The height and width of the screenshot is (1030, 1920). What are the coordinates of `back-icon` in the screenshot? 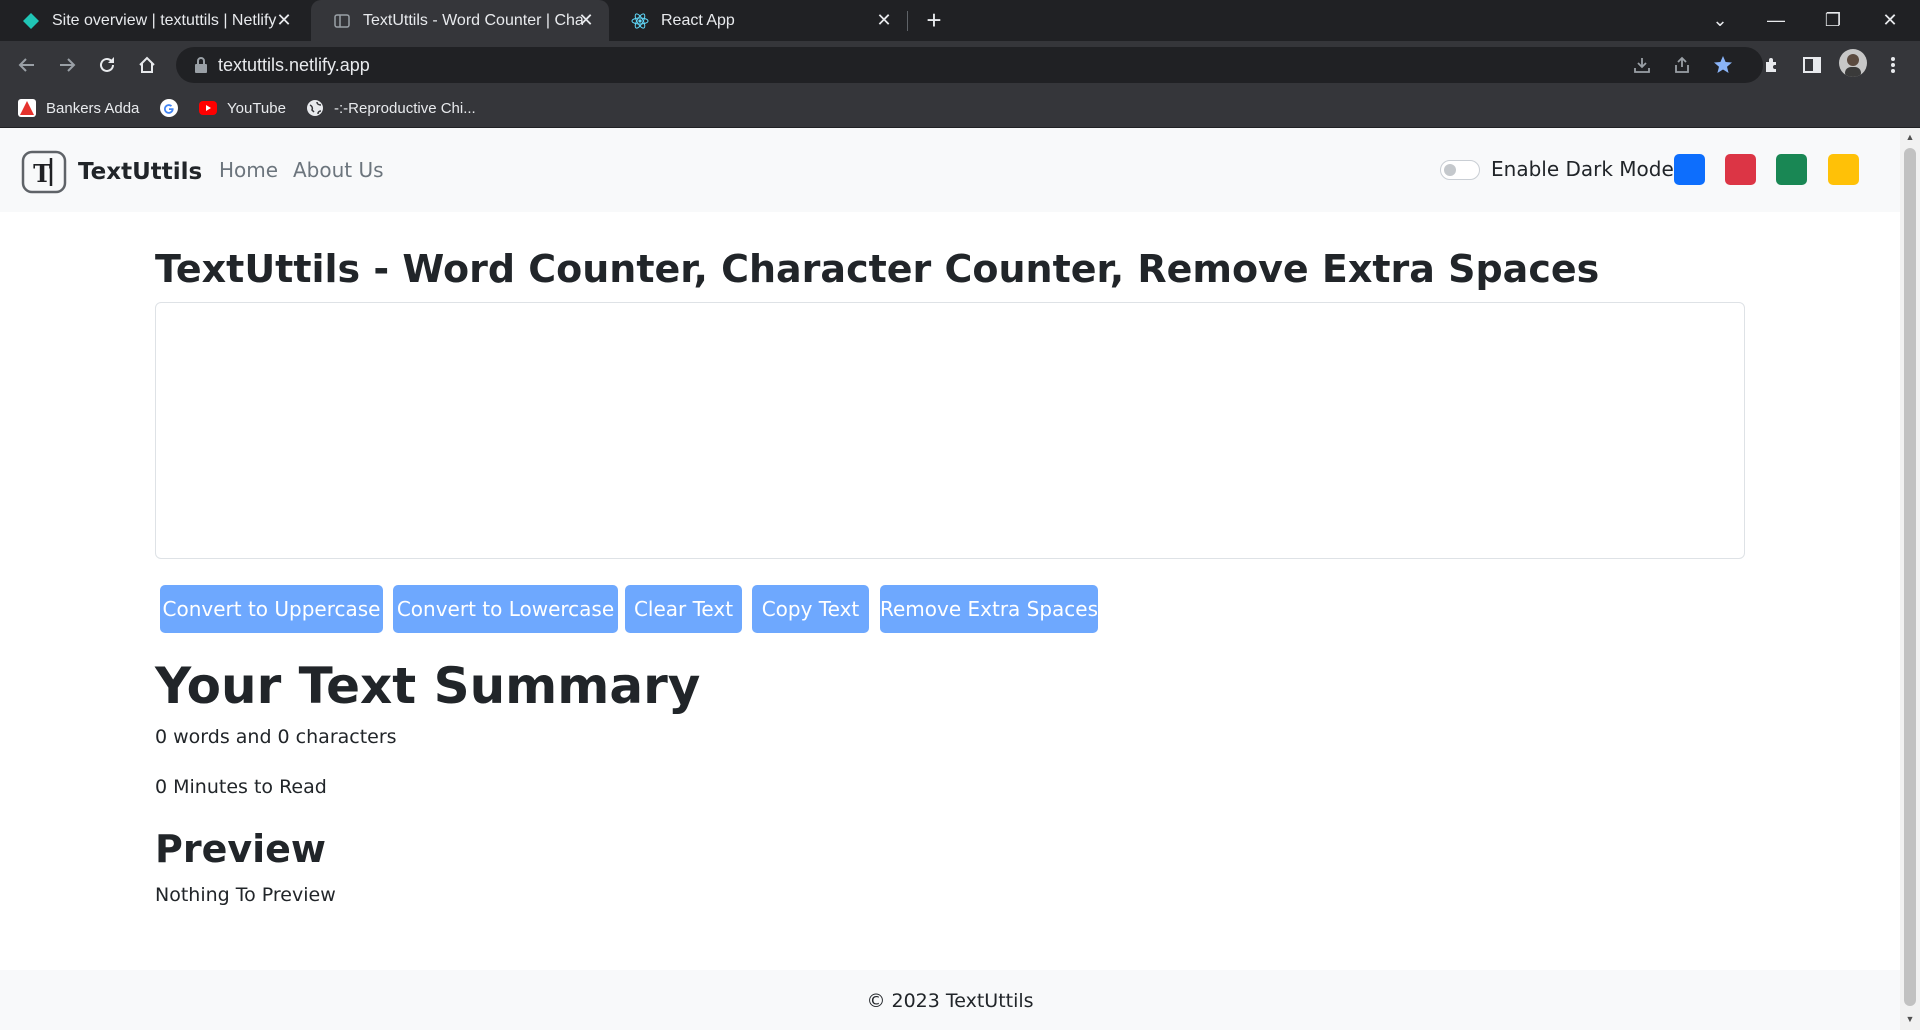 It's located at (27, 65).